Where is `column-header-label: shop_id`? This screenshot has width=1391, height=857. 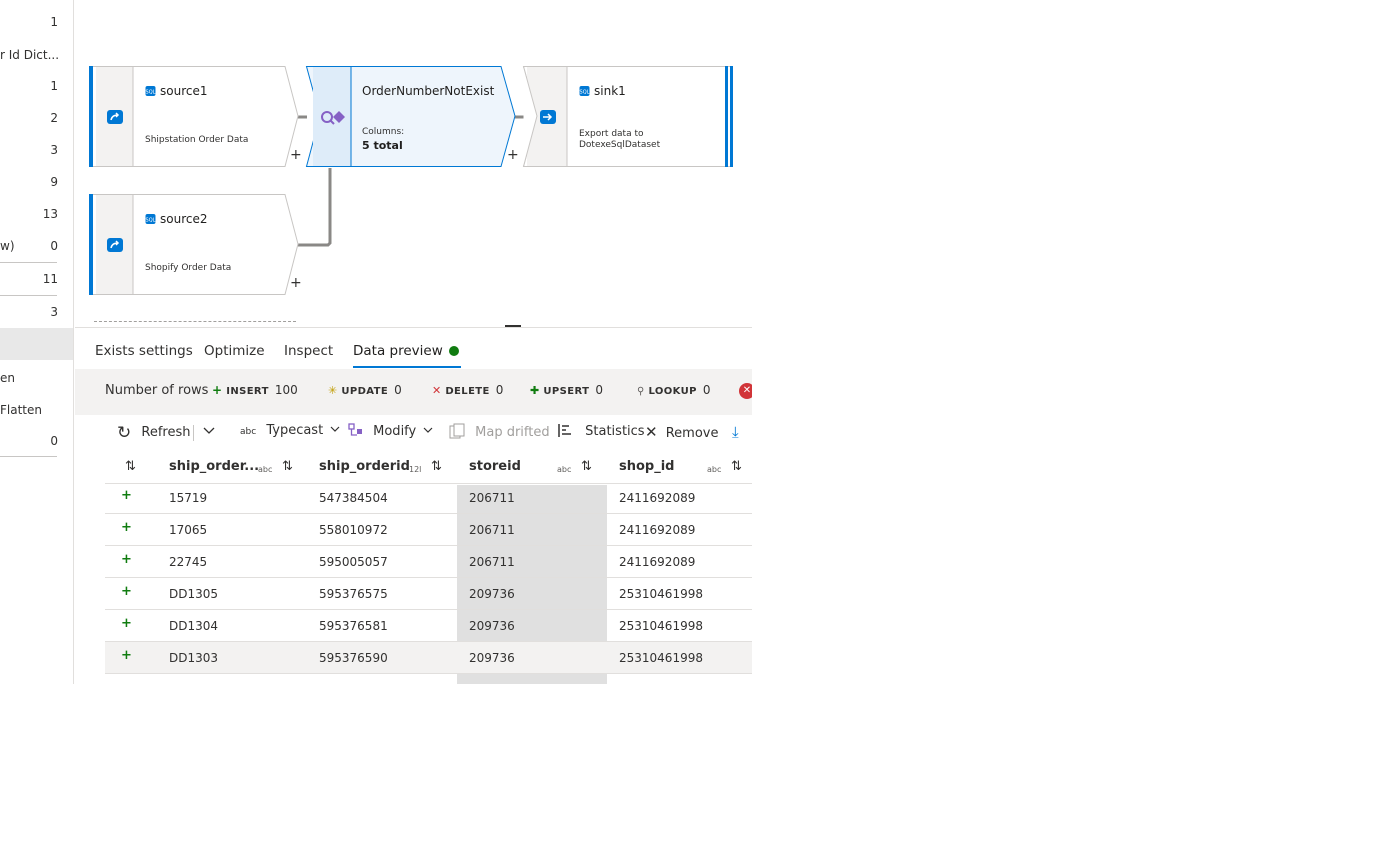
column-header-label: shop_id is located at coordinates (647, 466).